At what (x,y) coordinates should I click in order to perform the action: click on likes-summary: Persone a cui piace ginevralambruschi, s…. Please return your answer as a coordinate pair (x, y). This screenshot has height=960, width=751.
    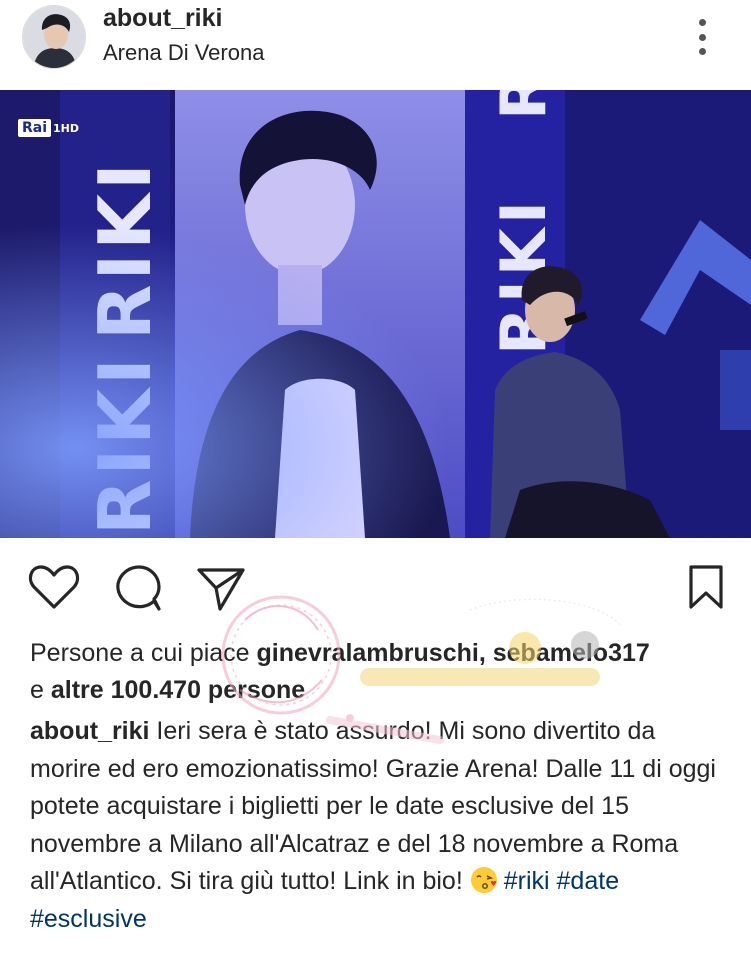
    Looking at the image, I should click on (380, 672).